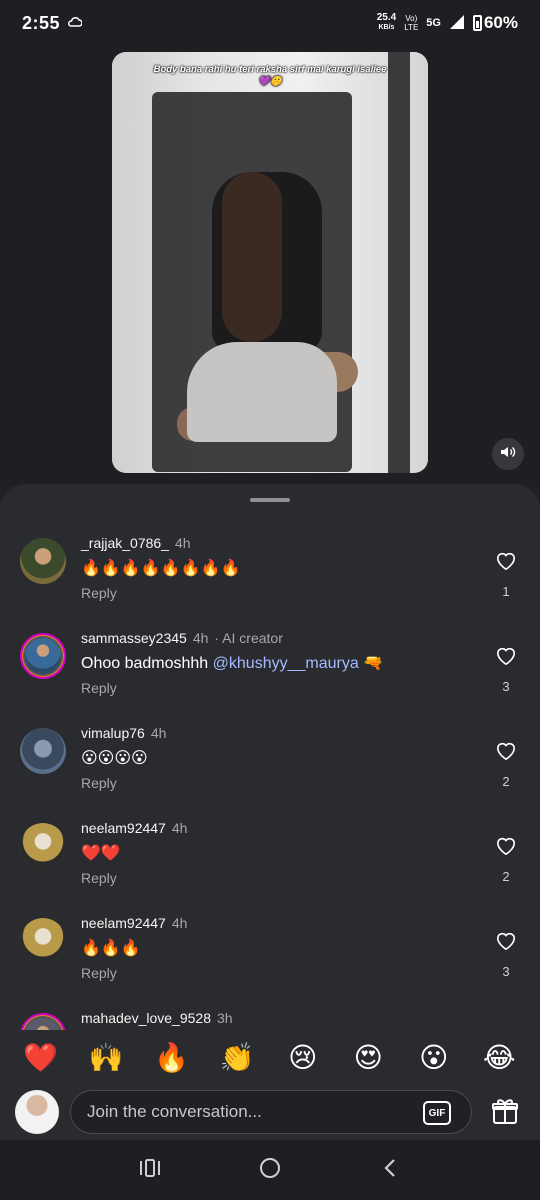 The image size is (540, 1200). I want to click on like-button: 1, so click(506, 575).